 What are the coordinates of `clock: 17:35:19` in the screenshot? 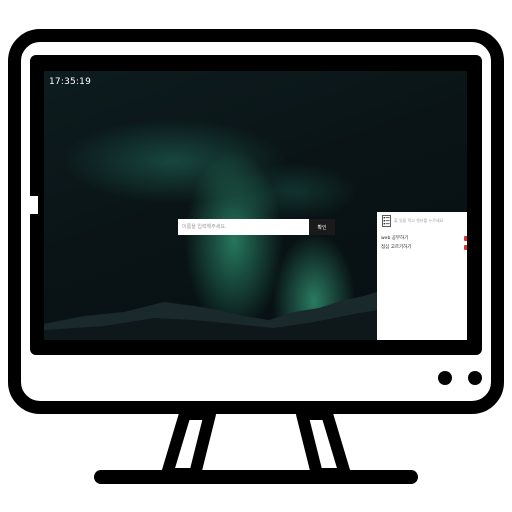 It's located at (70, 82).